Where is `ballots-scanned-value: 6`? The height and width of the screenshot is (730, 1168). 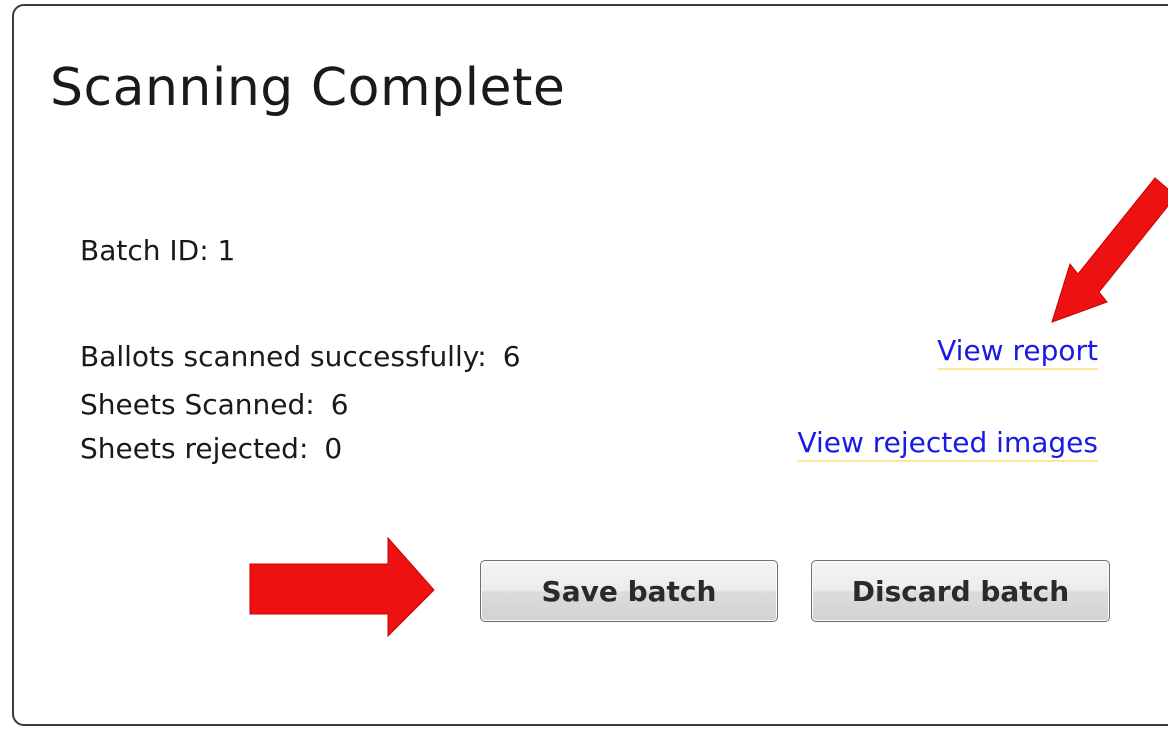 ballots-scanned-value: 6 is located at coordinates (511, 356).